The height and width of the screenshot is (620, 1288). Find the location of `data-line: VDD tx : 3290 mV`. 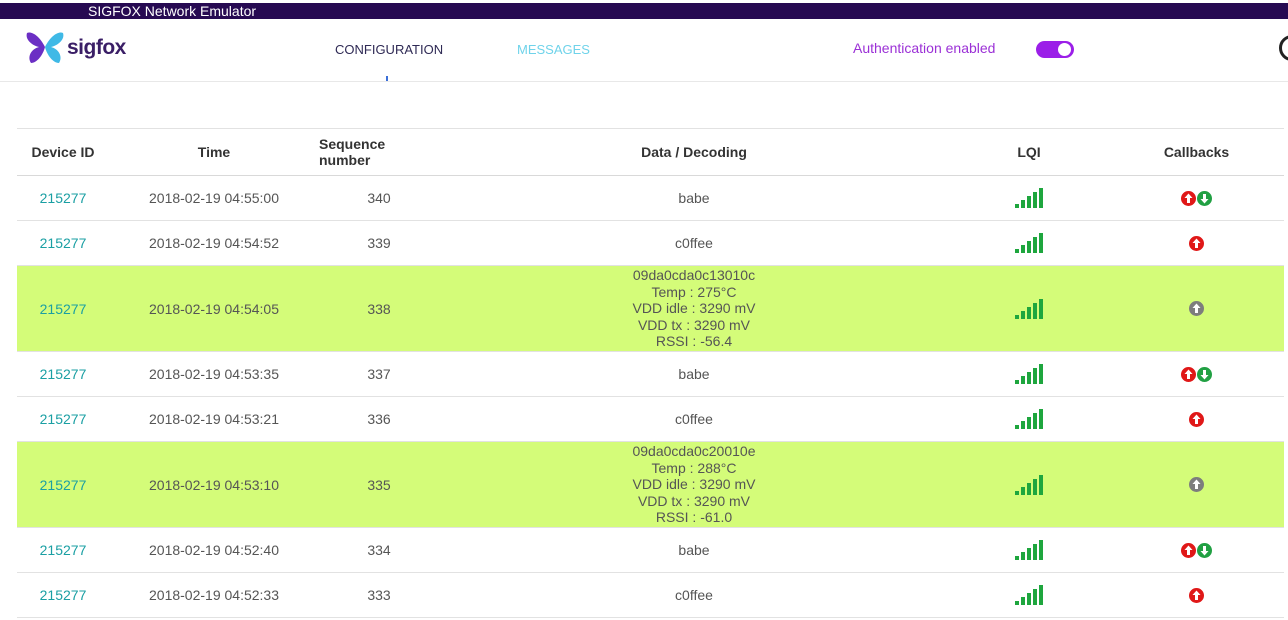

data-line: VDD tx : 3290 mV is located at coordinates (694, 500).